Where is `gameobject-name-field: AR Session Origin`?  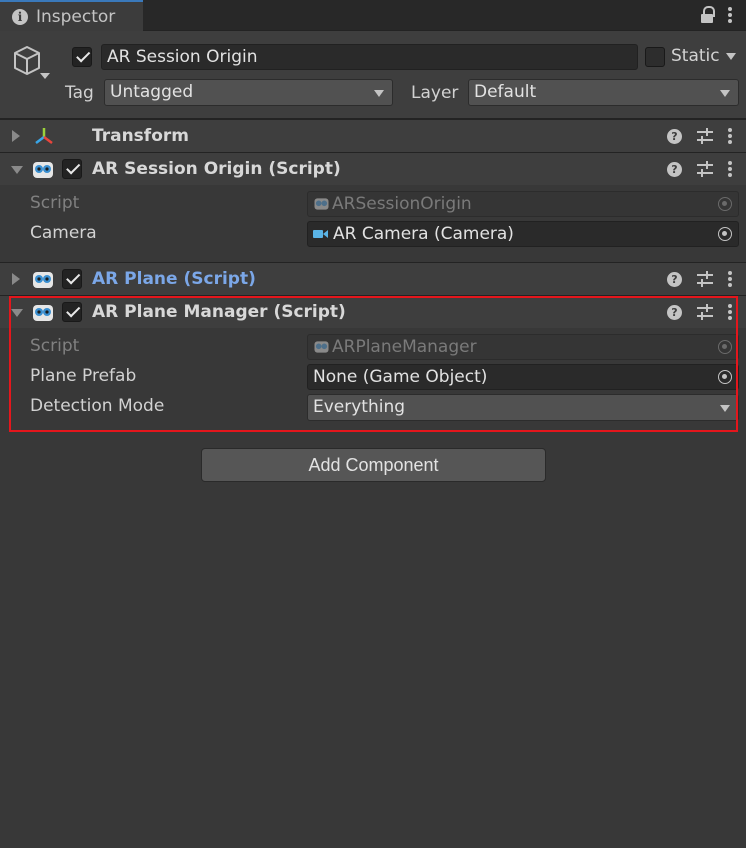 gameobject-name-field: AR Session Origin is located at coordinates (369, 57).